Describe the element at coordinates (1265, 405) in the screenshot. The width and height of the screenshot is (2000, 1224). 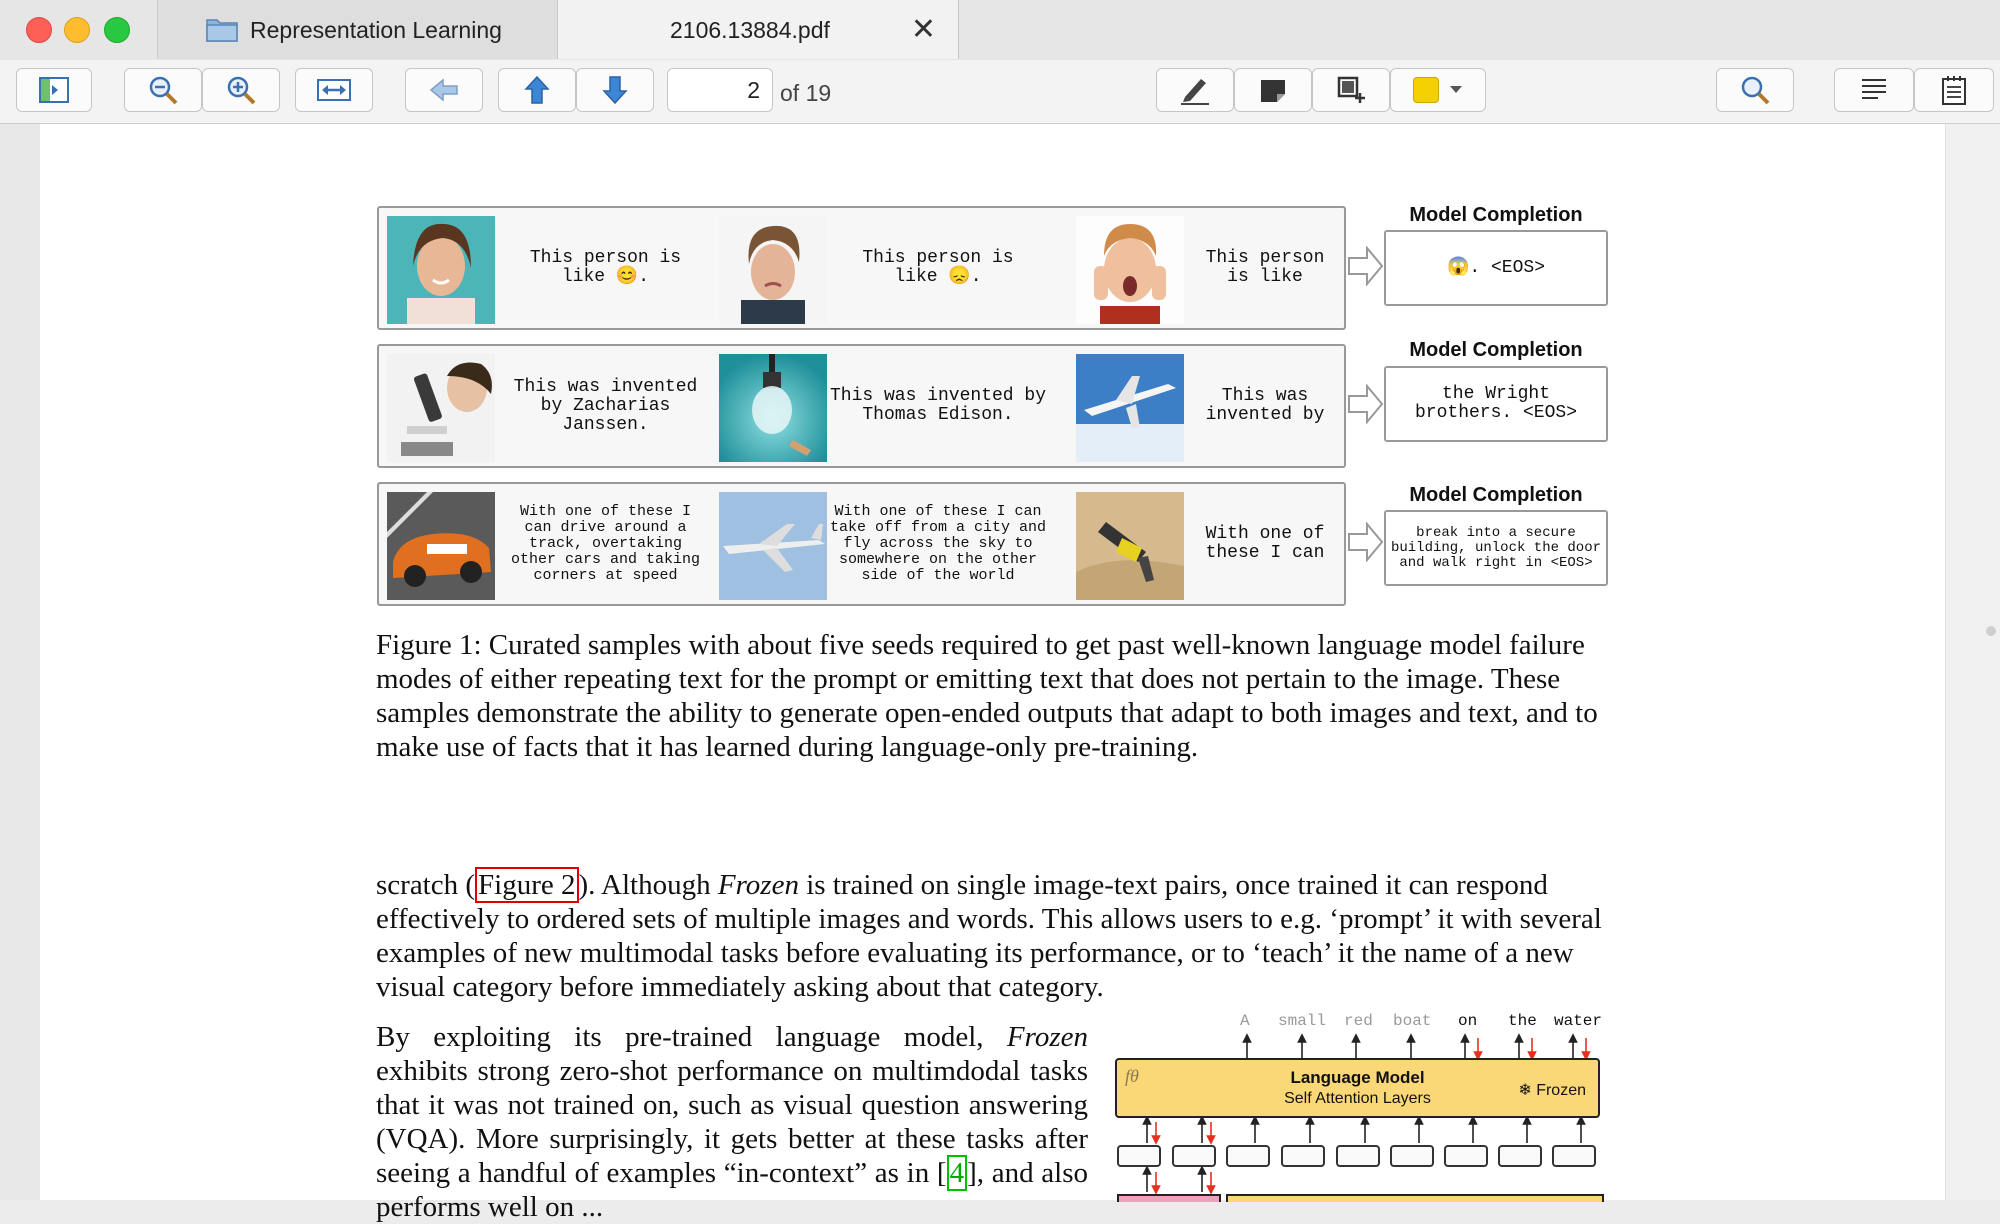
I see `figure1-caption: This was invented by` at that location.